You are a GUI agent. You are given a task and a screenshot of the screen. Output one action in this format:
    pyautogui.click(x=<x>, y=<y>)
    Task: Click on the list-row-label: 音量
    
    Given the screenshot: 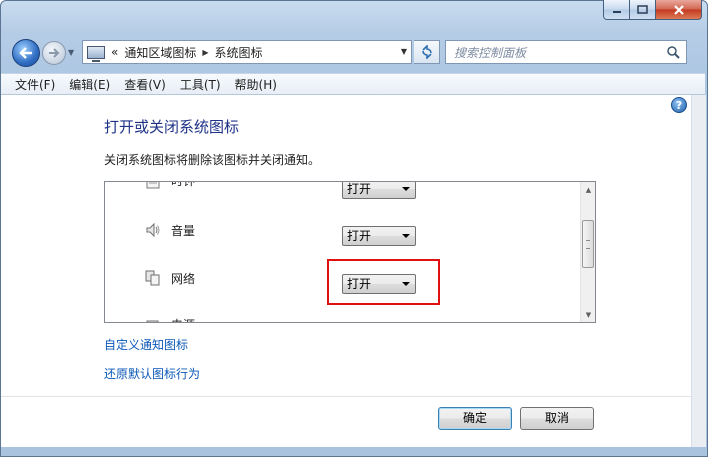 What is the action you would take?
    pyautogui.click(x=183, y=231)
    